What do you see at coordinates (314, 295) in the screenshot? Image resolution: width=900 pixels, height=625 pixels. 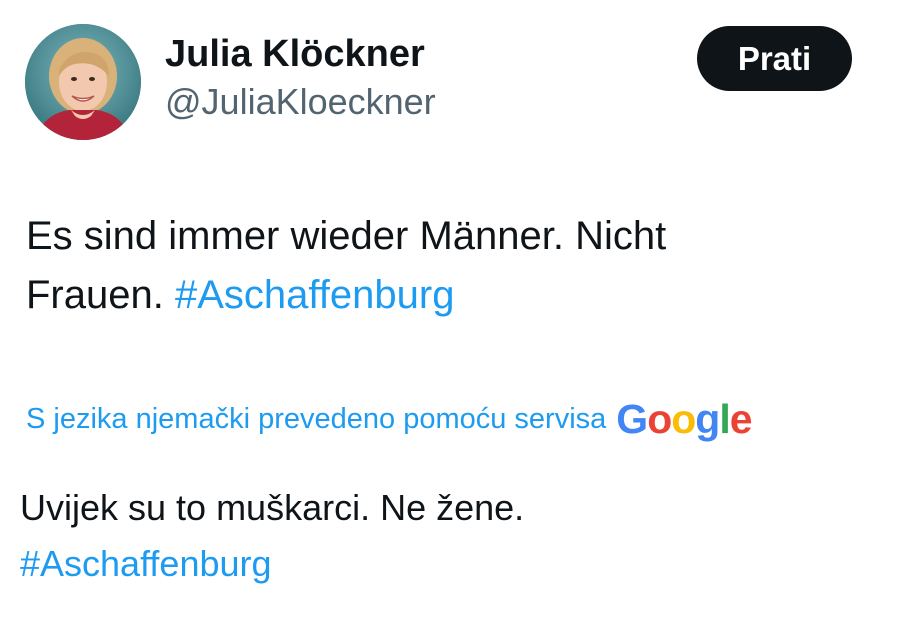 I see `hashtag-link: #Aschaffenburg` at bounding box center [314, 295].